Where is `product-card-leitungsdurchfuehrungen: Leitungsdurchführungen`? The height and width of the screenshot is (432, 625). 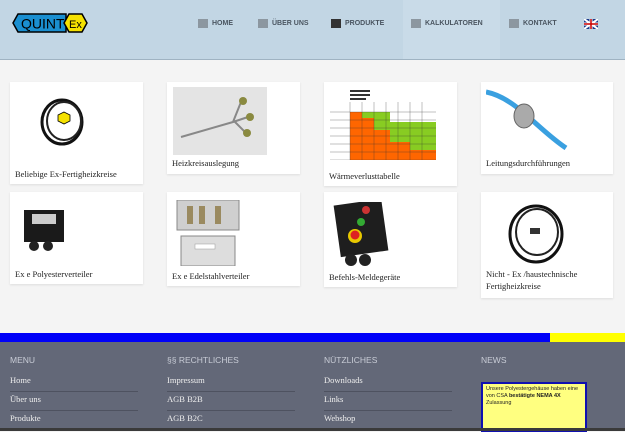
product-card-leitungsdurchfuehrungen: Leitungsdurchführungen is located at coordinates (547, 128).